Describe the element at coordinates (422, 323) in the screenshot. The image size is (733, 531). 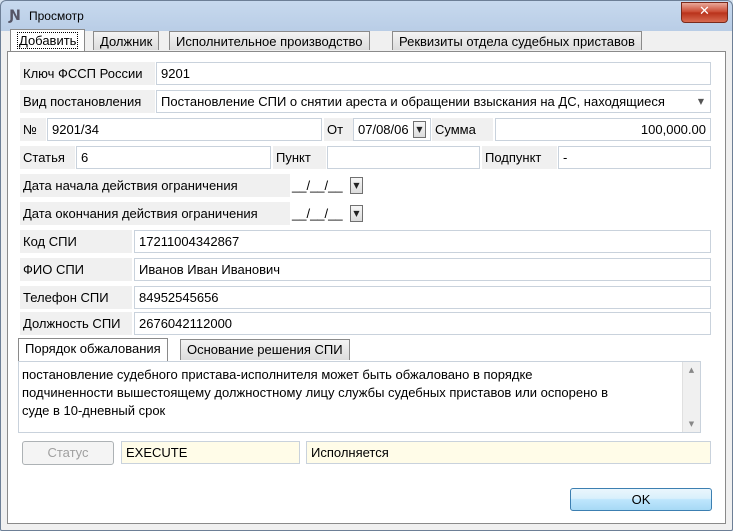
I see `spi-position-field: 2676042112000` at that location.